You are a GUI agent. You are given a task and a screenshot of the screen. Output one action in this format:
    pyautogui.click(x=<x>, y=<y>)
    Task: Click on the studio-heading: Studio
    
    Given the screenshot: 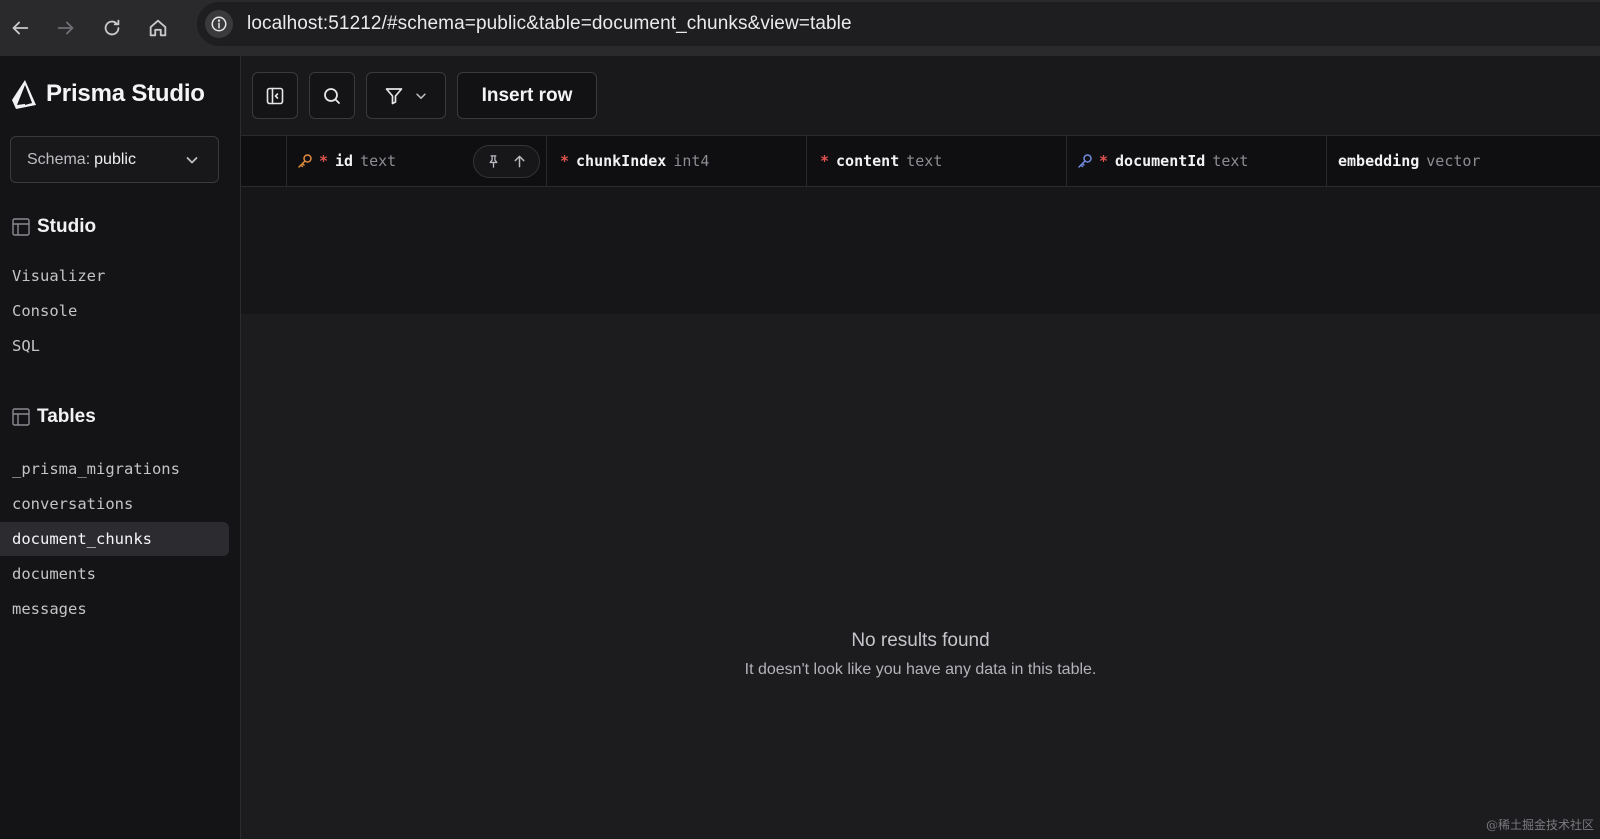 What is the action you would take?
    pyautogui.click(x=54, y=227)
    